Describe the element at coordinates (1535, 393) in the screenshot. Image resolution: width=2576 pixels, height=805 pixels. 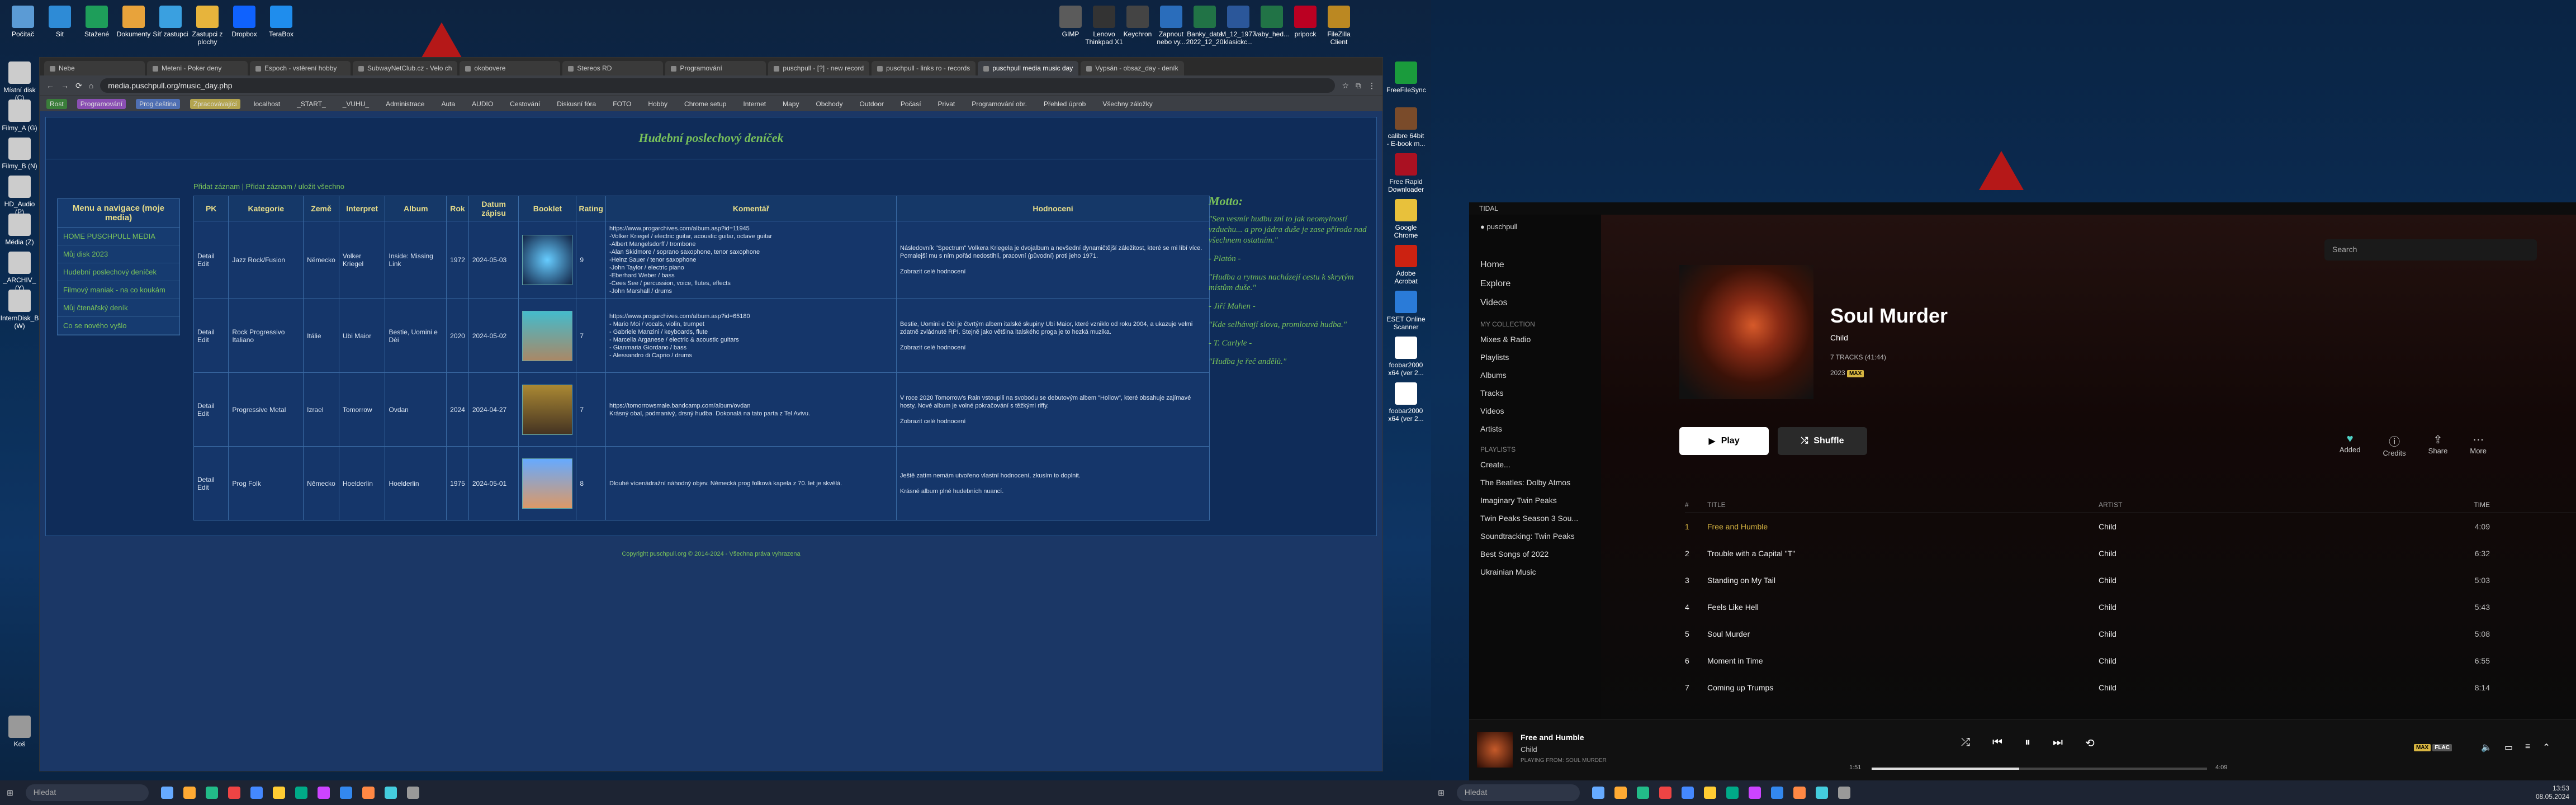
I see `collection-item: Tracks` at that location.